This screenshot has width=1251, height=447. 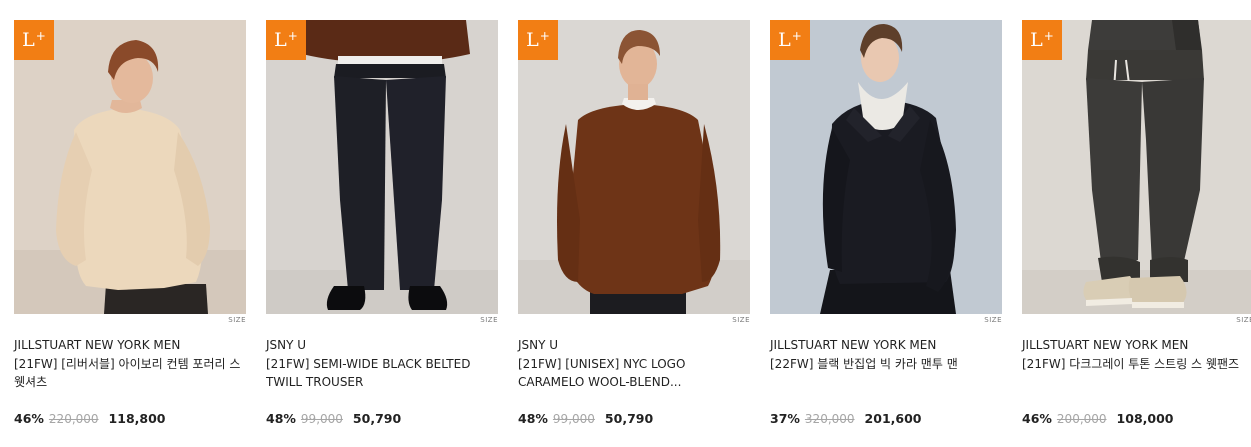 I want to click on black-trouser-photo, so click(x=382, y=167).